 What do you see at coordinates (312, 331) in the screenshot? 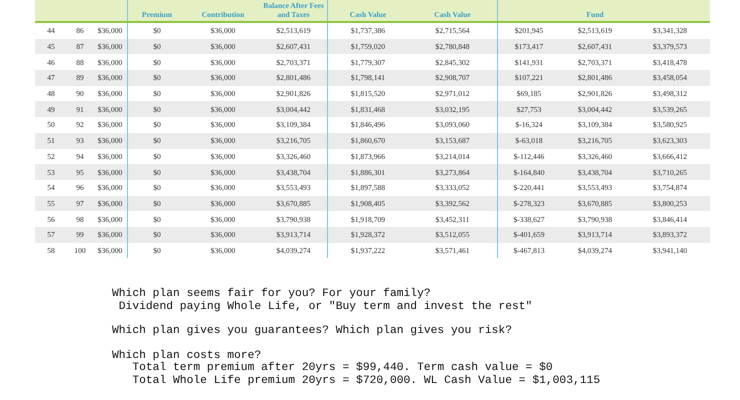
I see `question-text: Which plan gives you guarantees? Which plan gives you risk?` at bounding box center [312, 331].